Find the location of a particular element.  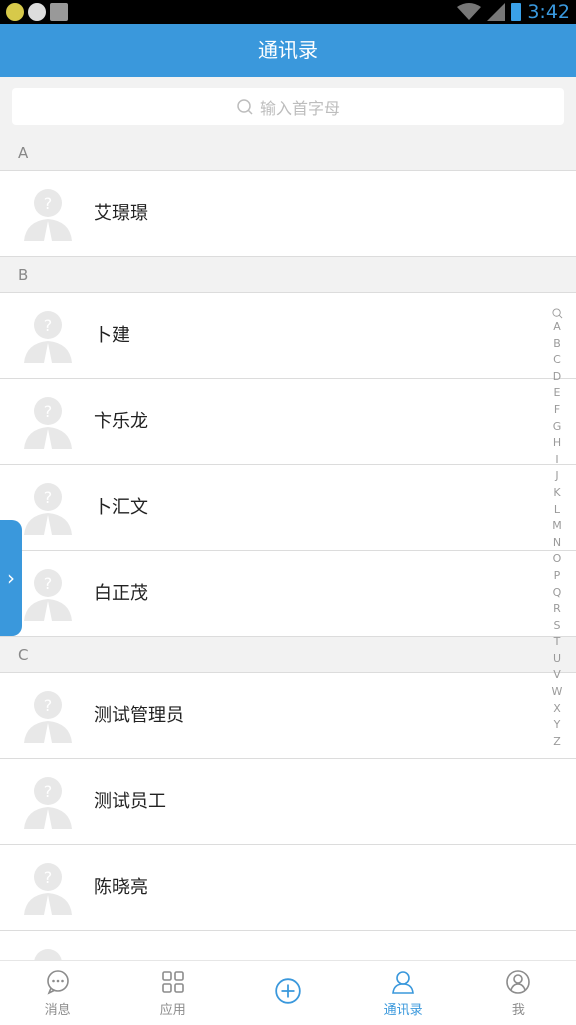

battery-icon is located at coordinates (516, 12).